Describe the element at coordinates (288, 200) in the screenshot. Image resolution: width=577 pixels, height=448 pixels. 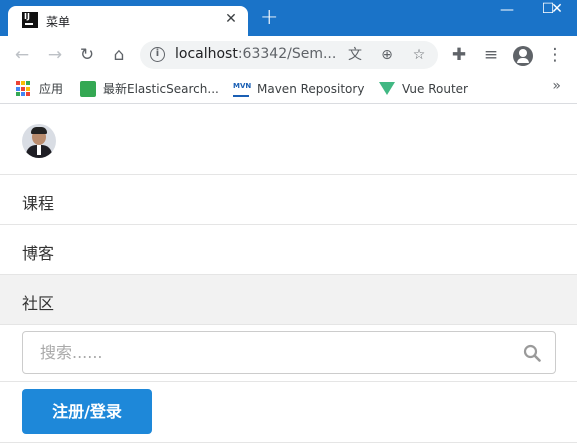
I see `nav-item-courses: 课程` at that location.